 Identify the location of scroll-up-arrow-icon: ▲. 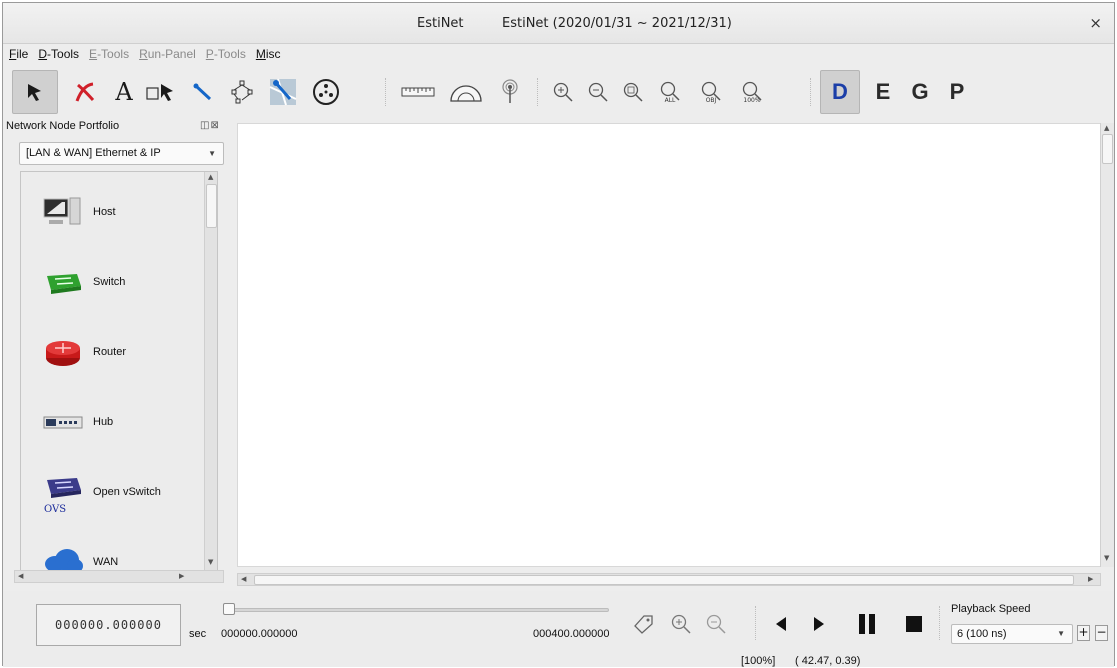
(210, 177).